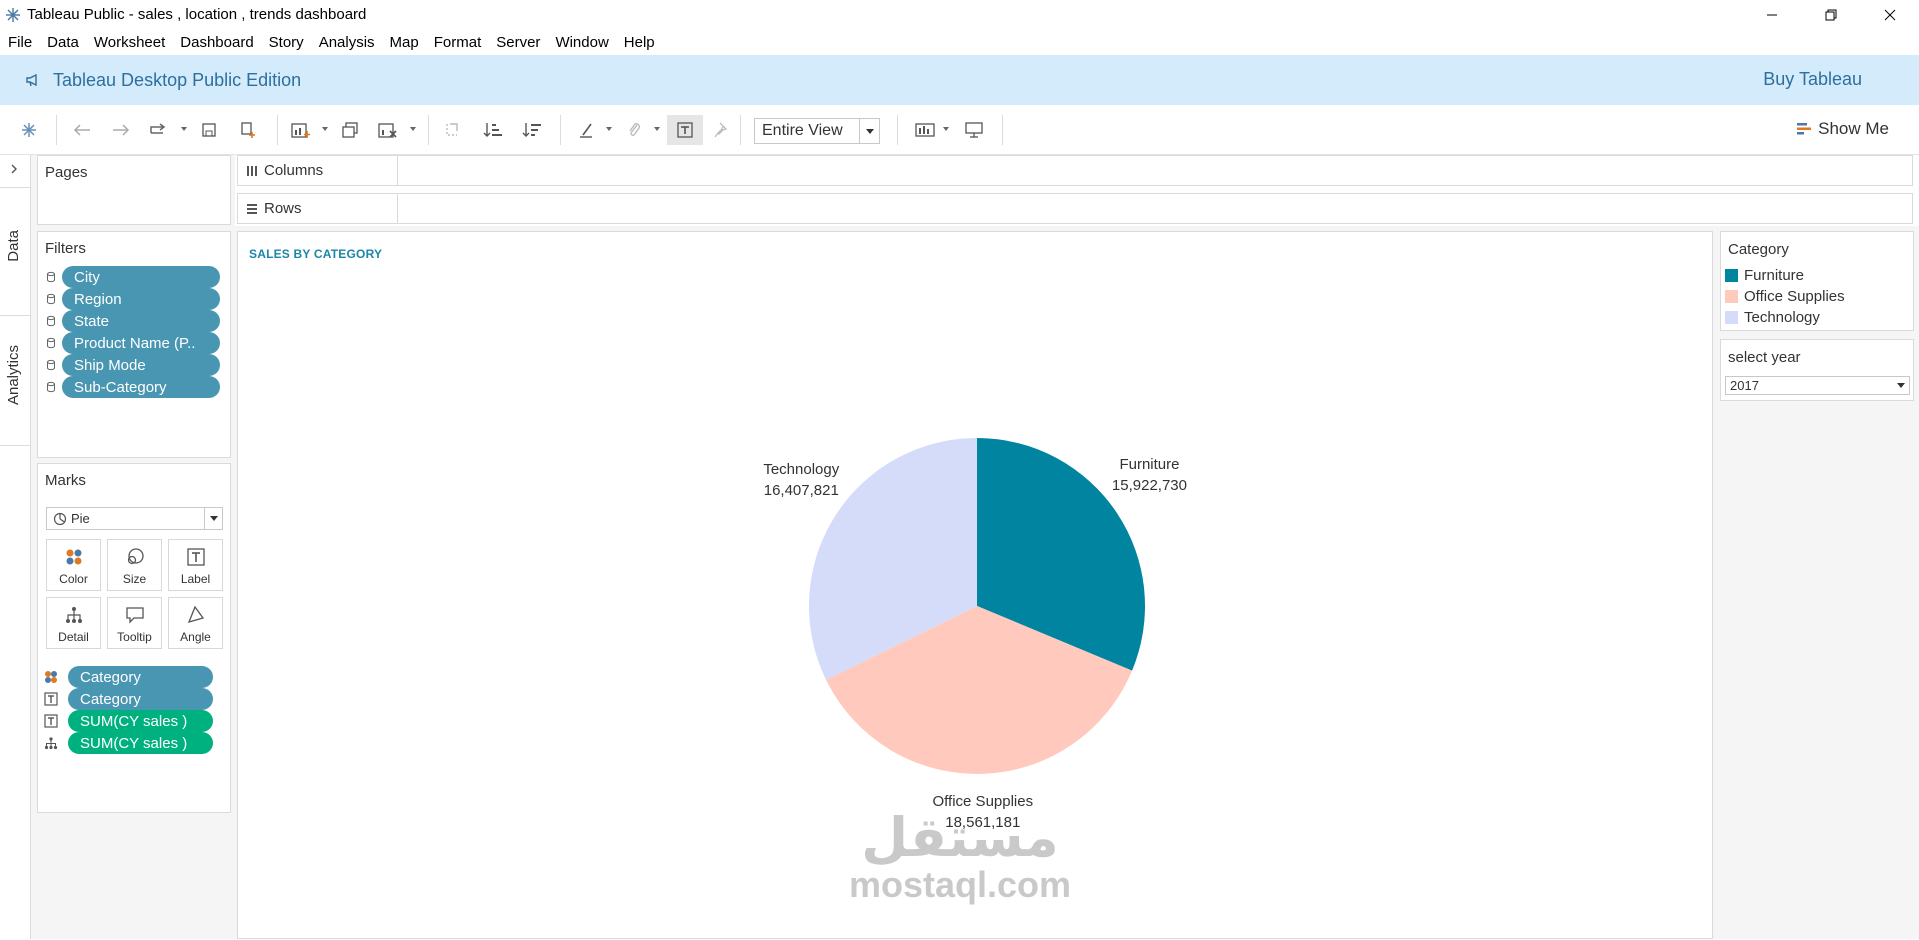 This screenshot has height=940, width=1919. I want to click on fix-axes-button, so click(722, 130).